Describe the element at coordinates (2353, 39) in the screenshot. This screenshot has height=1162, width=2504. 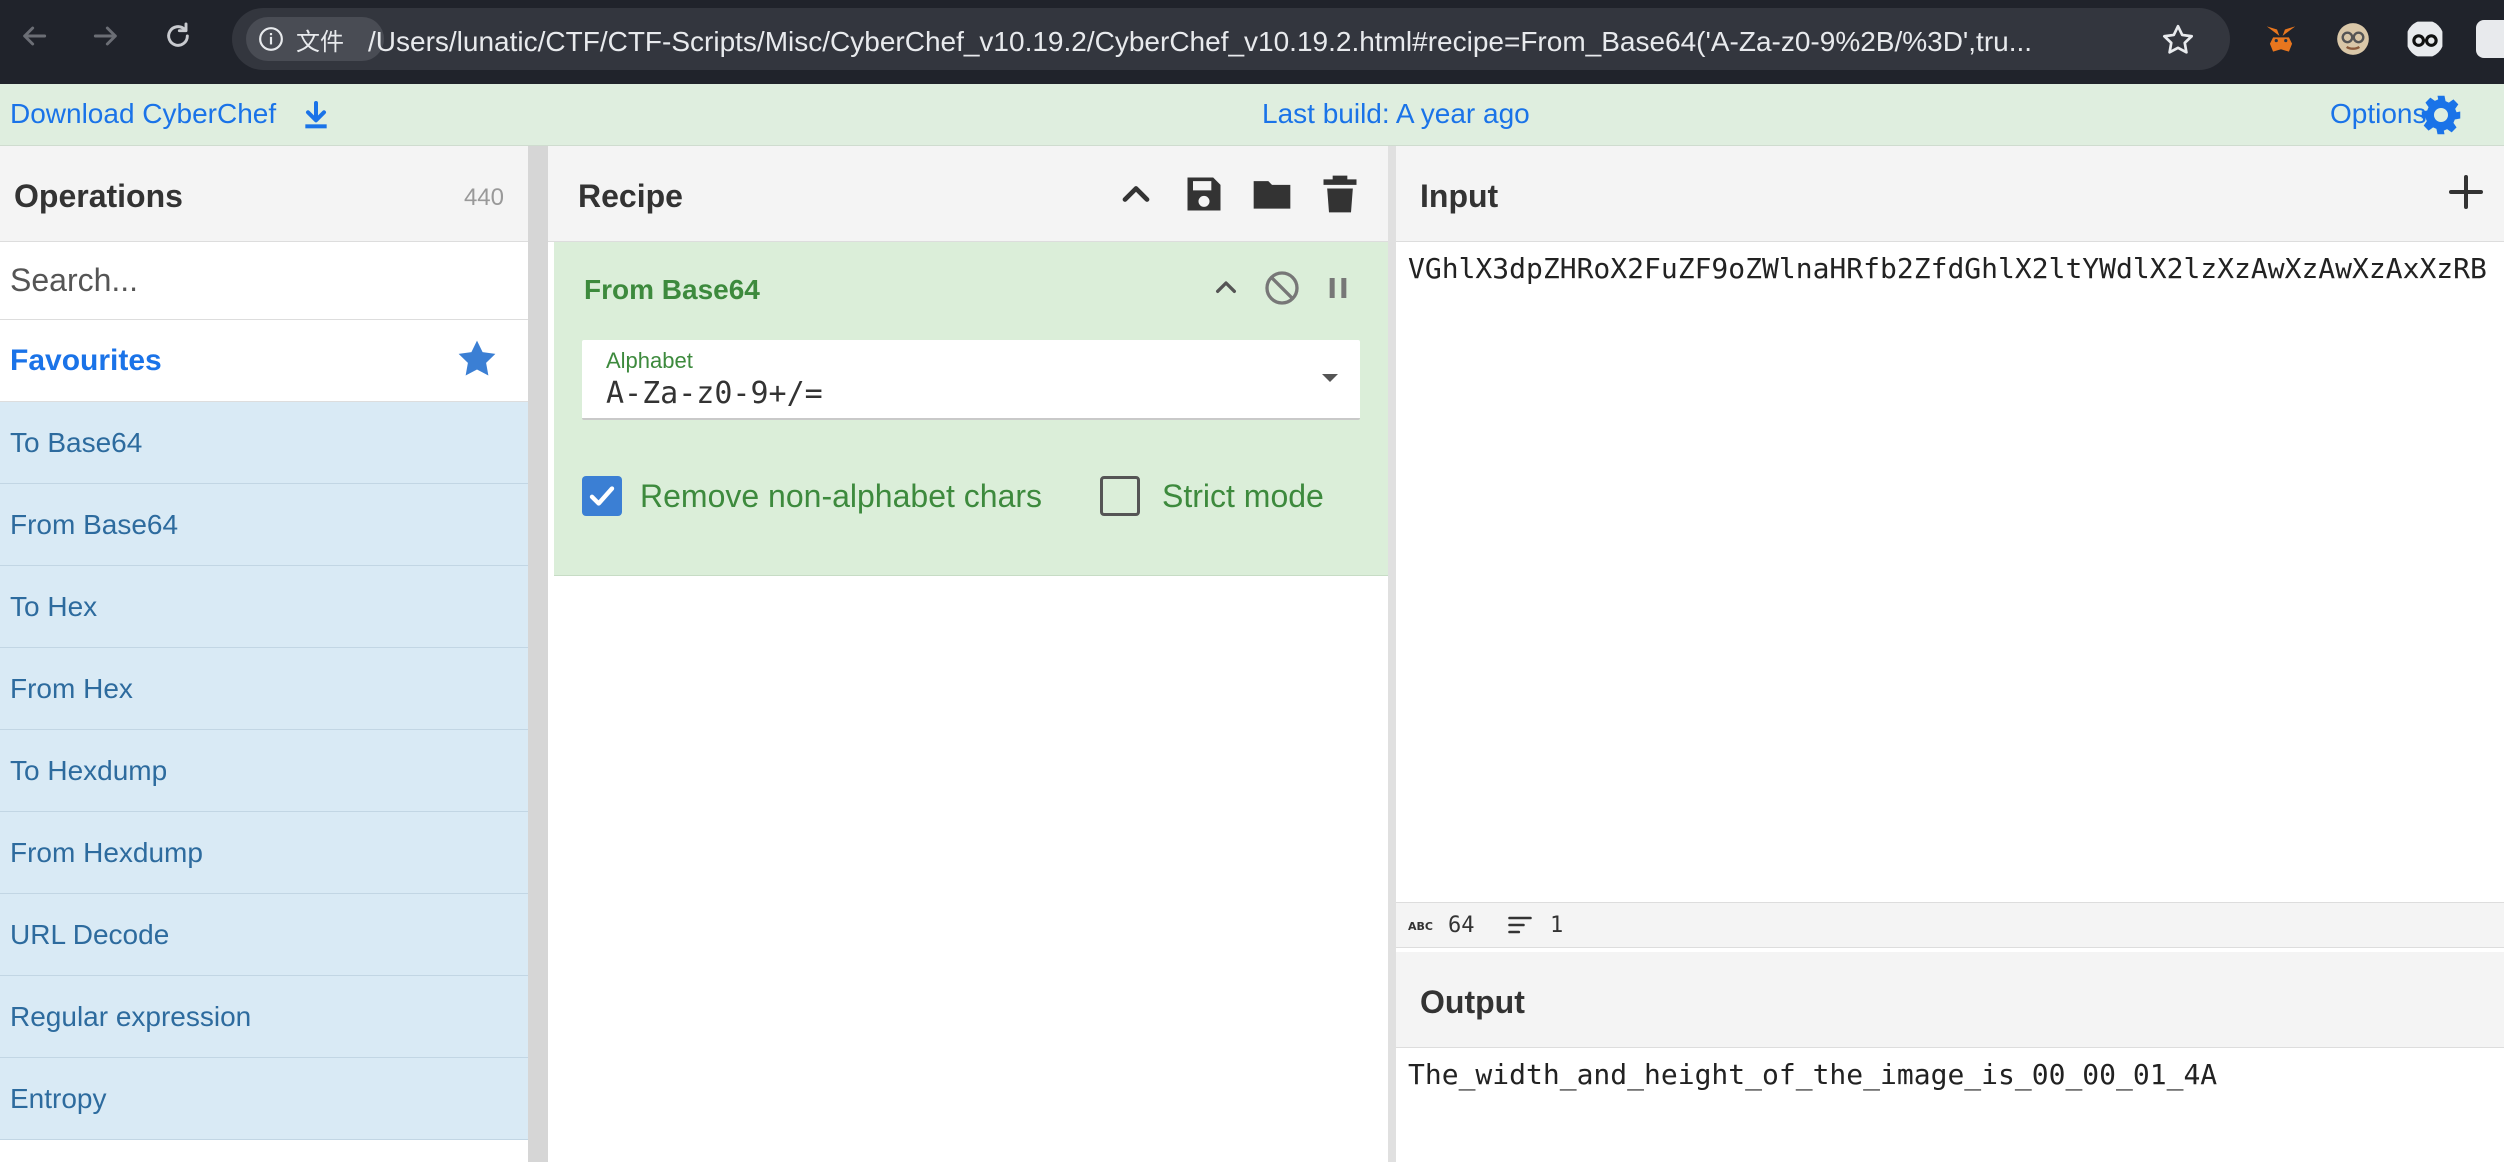
I see `extension-face-icon` at that location.